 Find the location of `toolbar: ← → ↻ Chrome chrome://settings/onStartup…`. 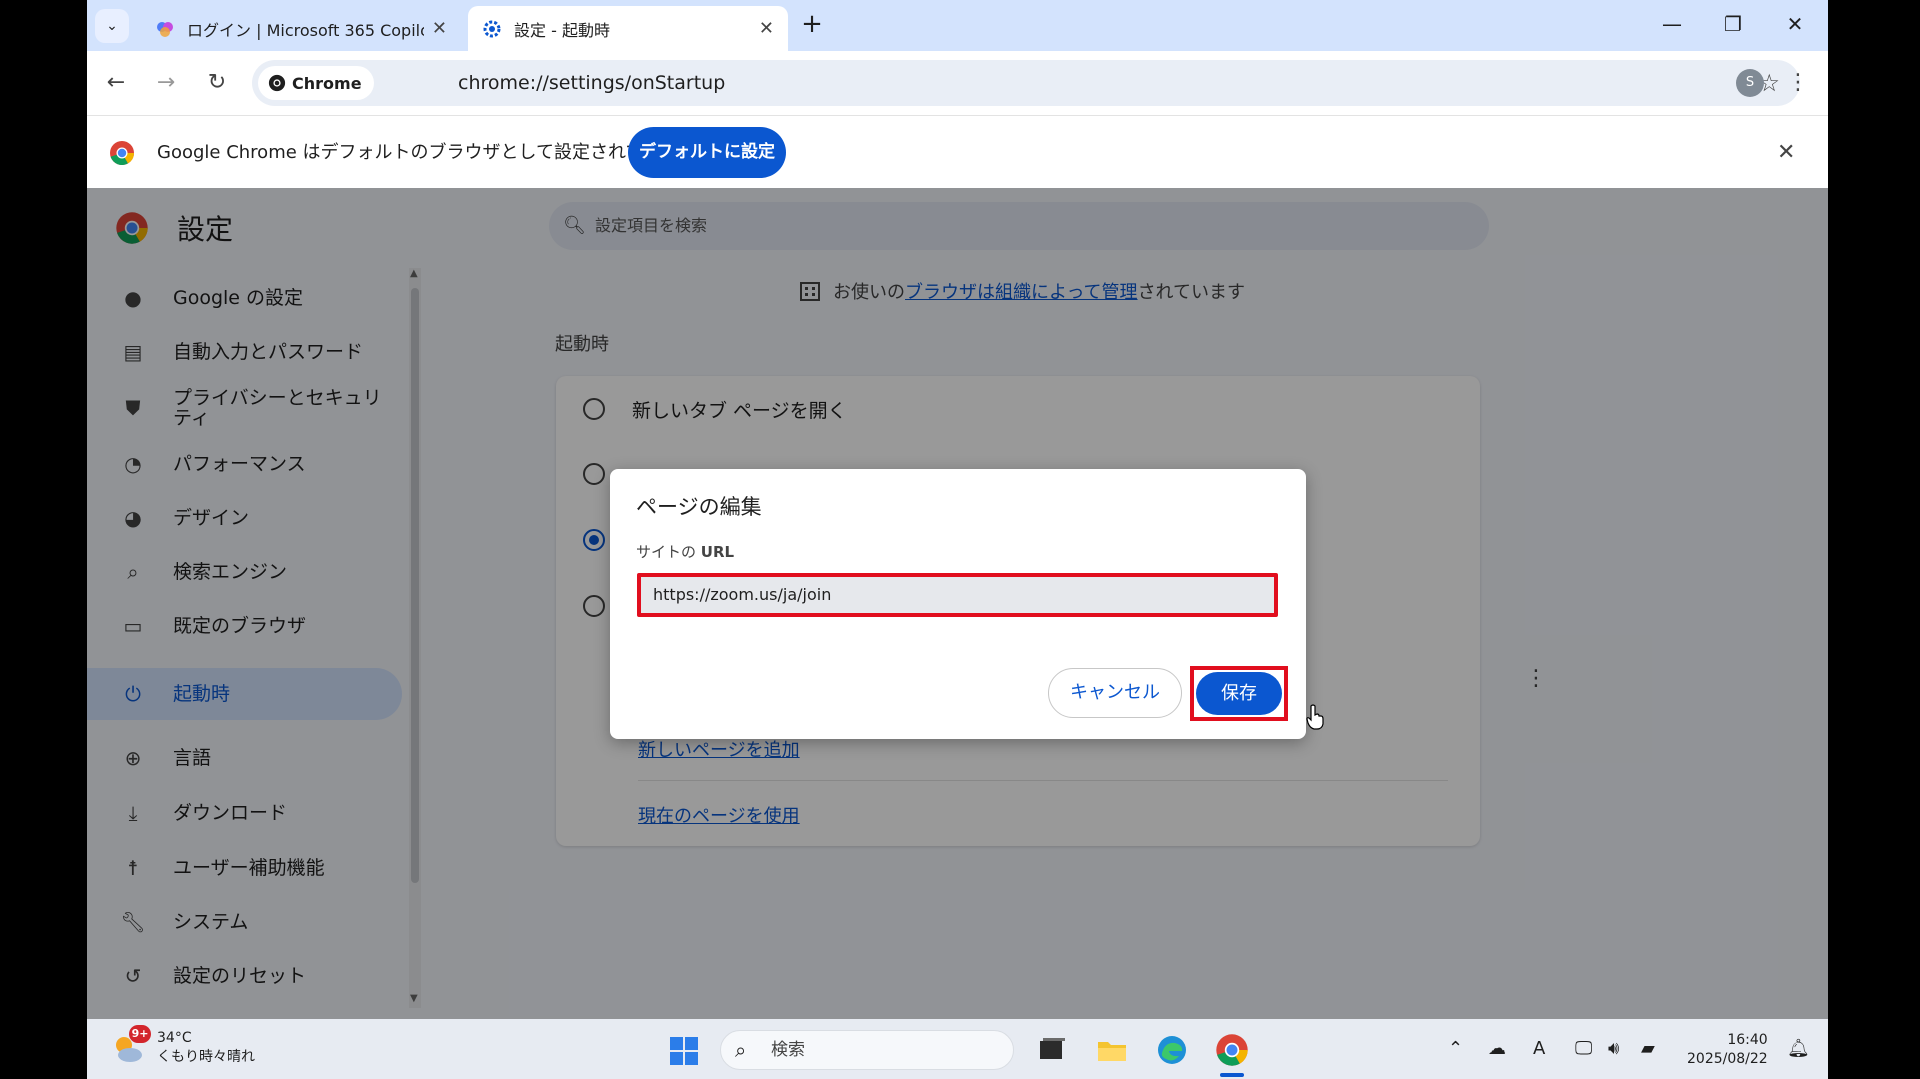

toolbar: ← → ↻ Chrome chrome://settings/onStartup… is located at coordinates (957, 83).